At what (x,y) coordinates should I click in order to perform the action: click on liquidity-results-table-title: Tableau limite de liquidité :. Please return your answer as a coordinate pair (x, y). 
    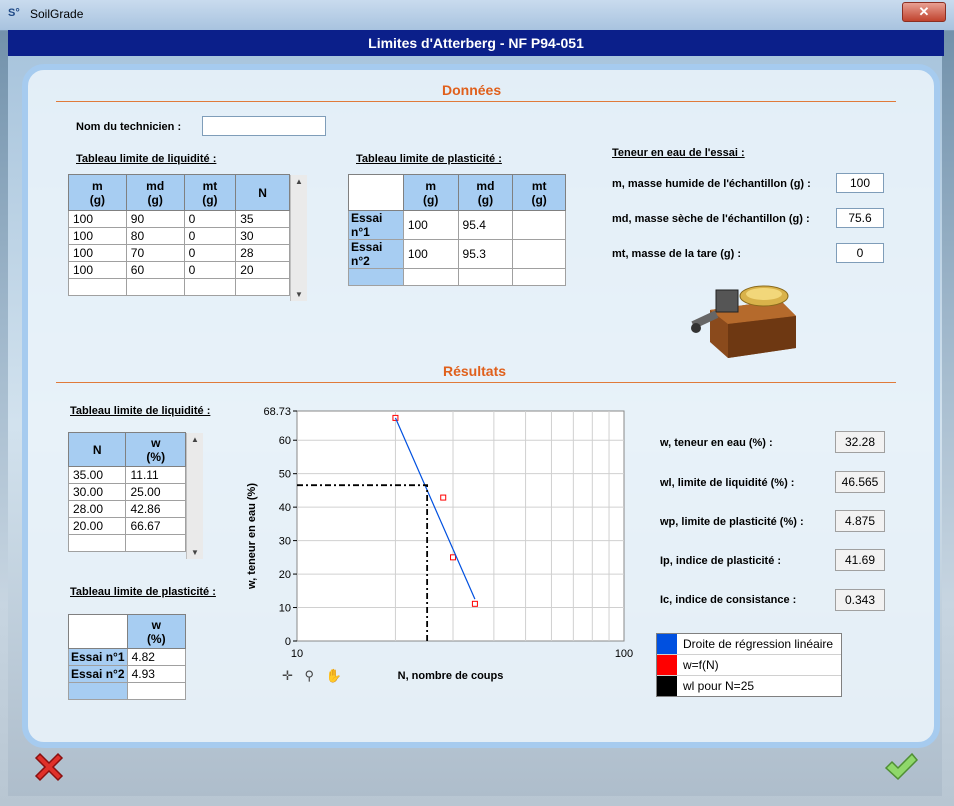
    Looking at the image, I should click on (140, 411).